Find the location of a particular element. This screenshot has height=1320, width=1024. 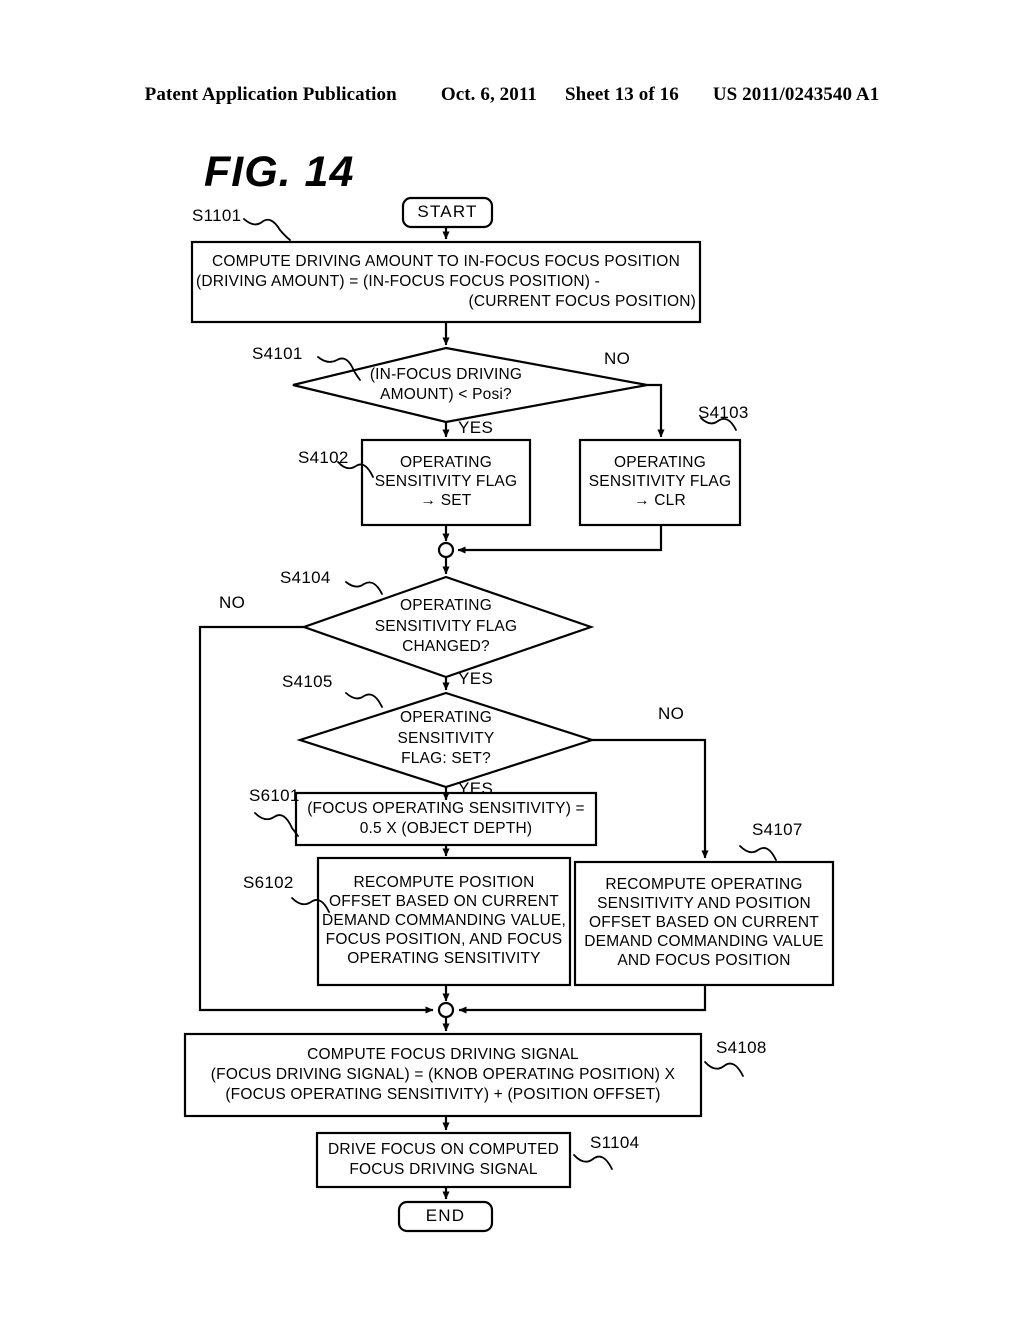

s4108-reference-tag: S4108 is located at coordinates (741, 1047).